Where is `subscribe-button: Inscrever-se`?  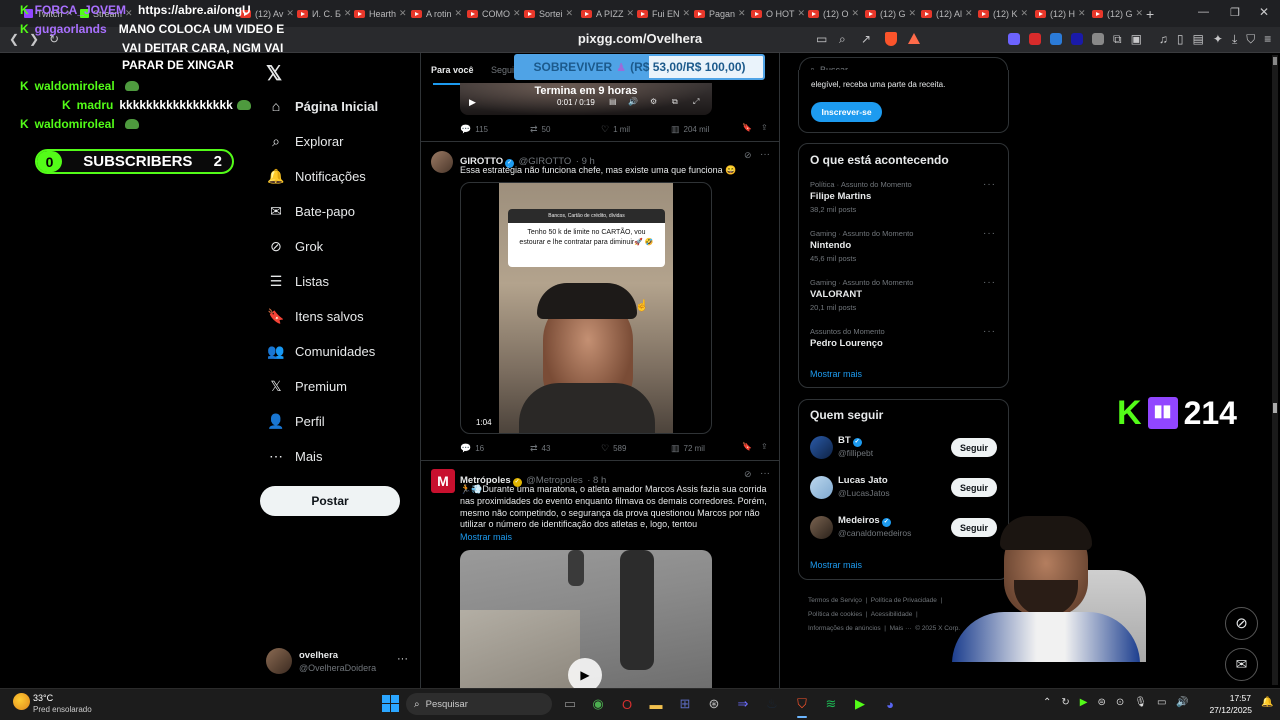
subscribe-button: Inscrever-se is located at coordinates (846, 112).